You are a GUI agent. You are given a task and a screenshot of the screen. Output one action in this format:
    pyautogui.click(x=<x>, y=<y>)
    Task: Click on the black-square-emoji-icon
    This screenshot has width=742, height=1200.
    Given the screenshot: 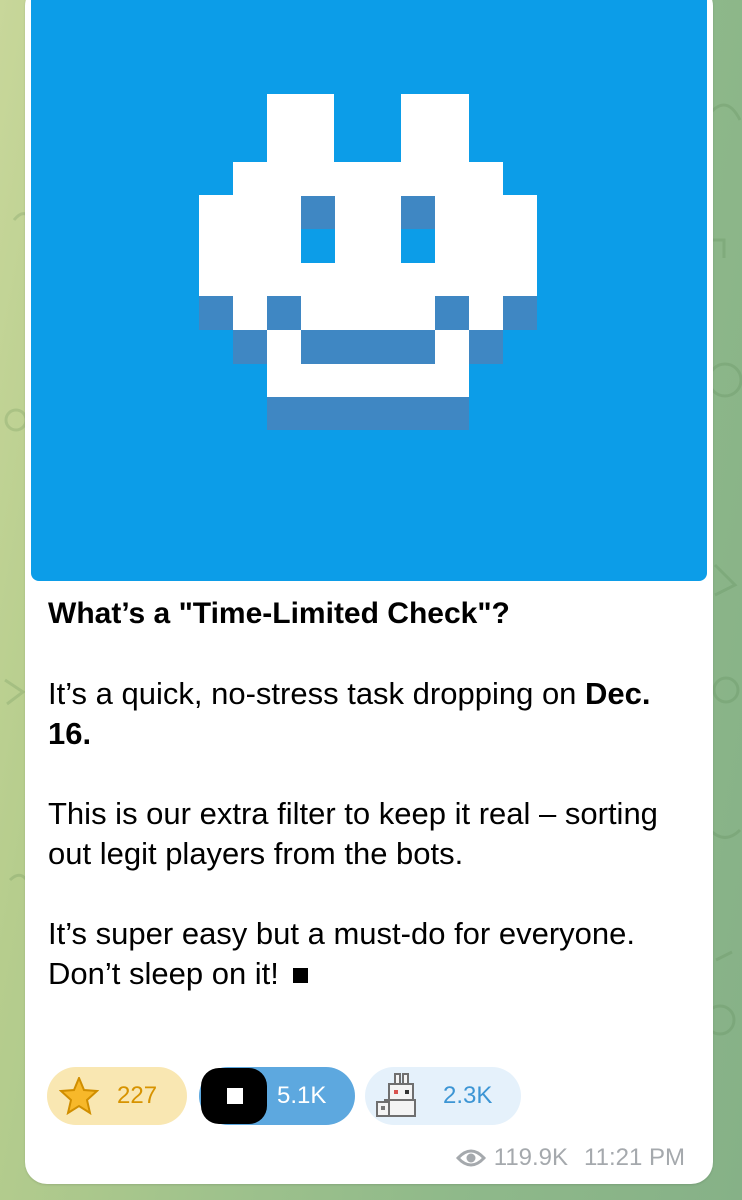 What is the action you would take?
    pyautogui.click(x=300, y=975)
    